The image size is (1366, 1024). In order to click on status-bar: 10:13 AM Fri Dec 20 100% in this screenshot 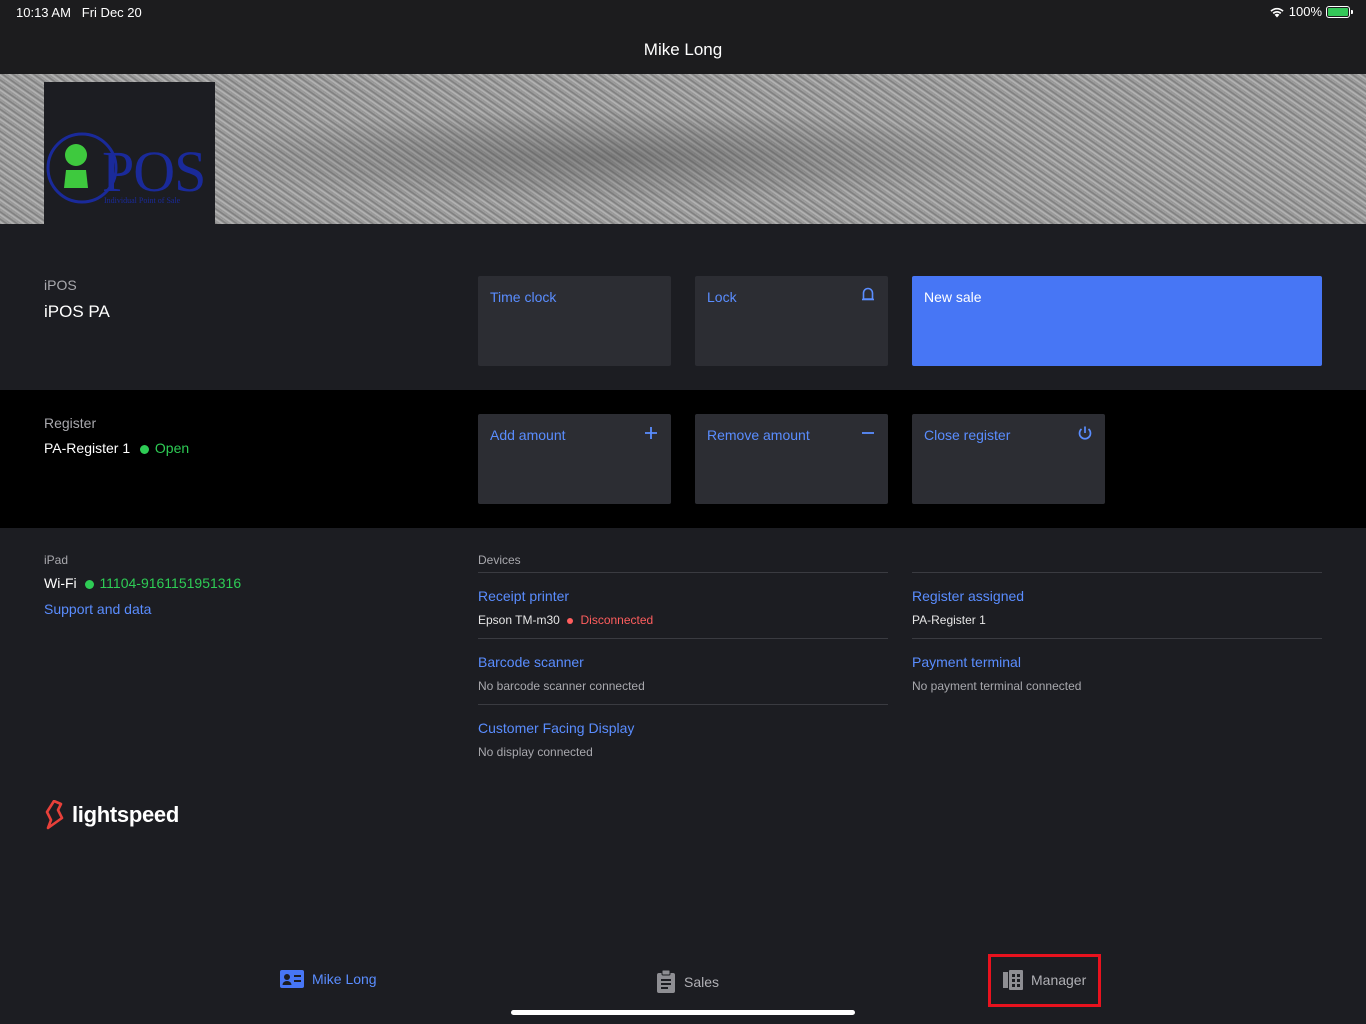, I will do `click(683, 12)`.